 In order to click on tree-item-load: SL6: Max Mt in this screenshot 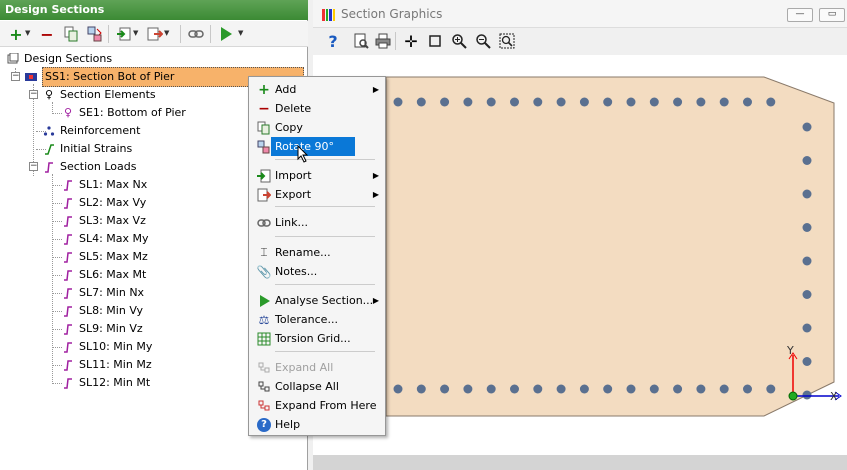, I will do `click(103, 275)`.